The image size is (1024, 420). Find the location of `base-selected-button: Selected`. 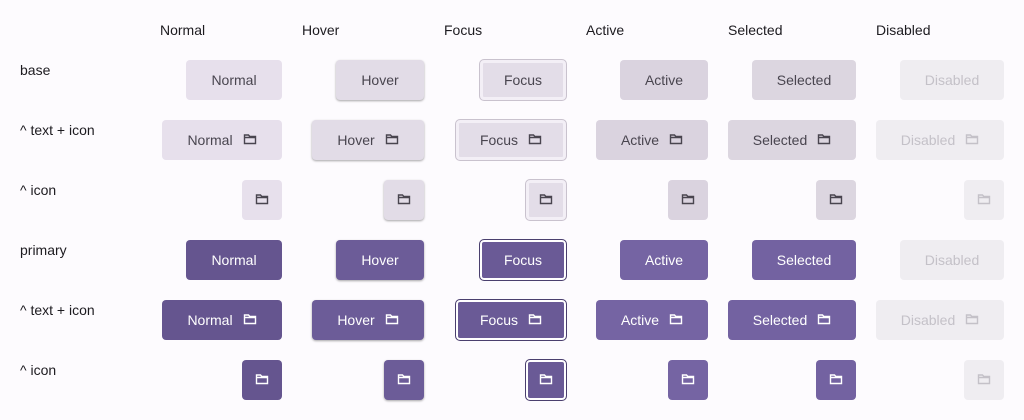

base-selected-button: Selected is located at coordinates (804, 80).